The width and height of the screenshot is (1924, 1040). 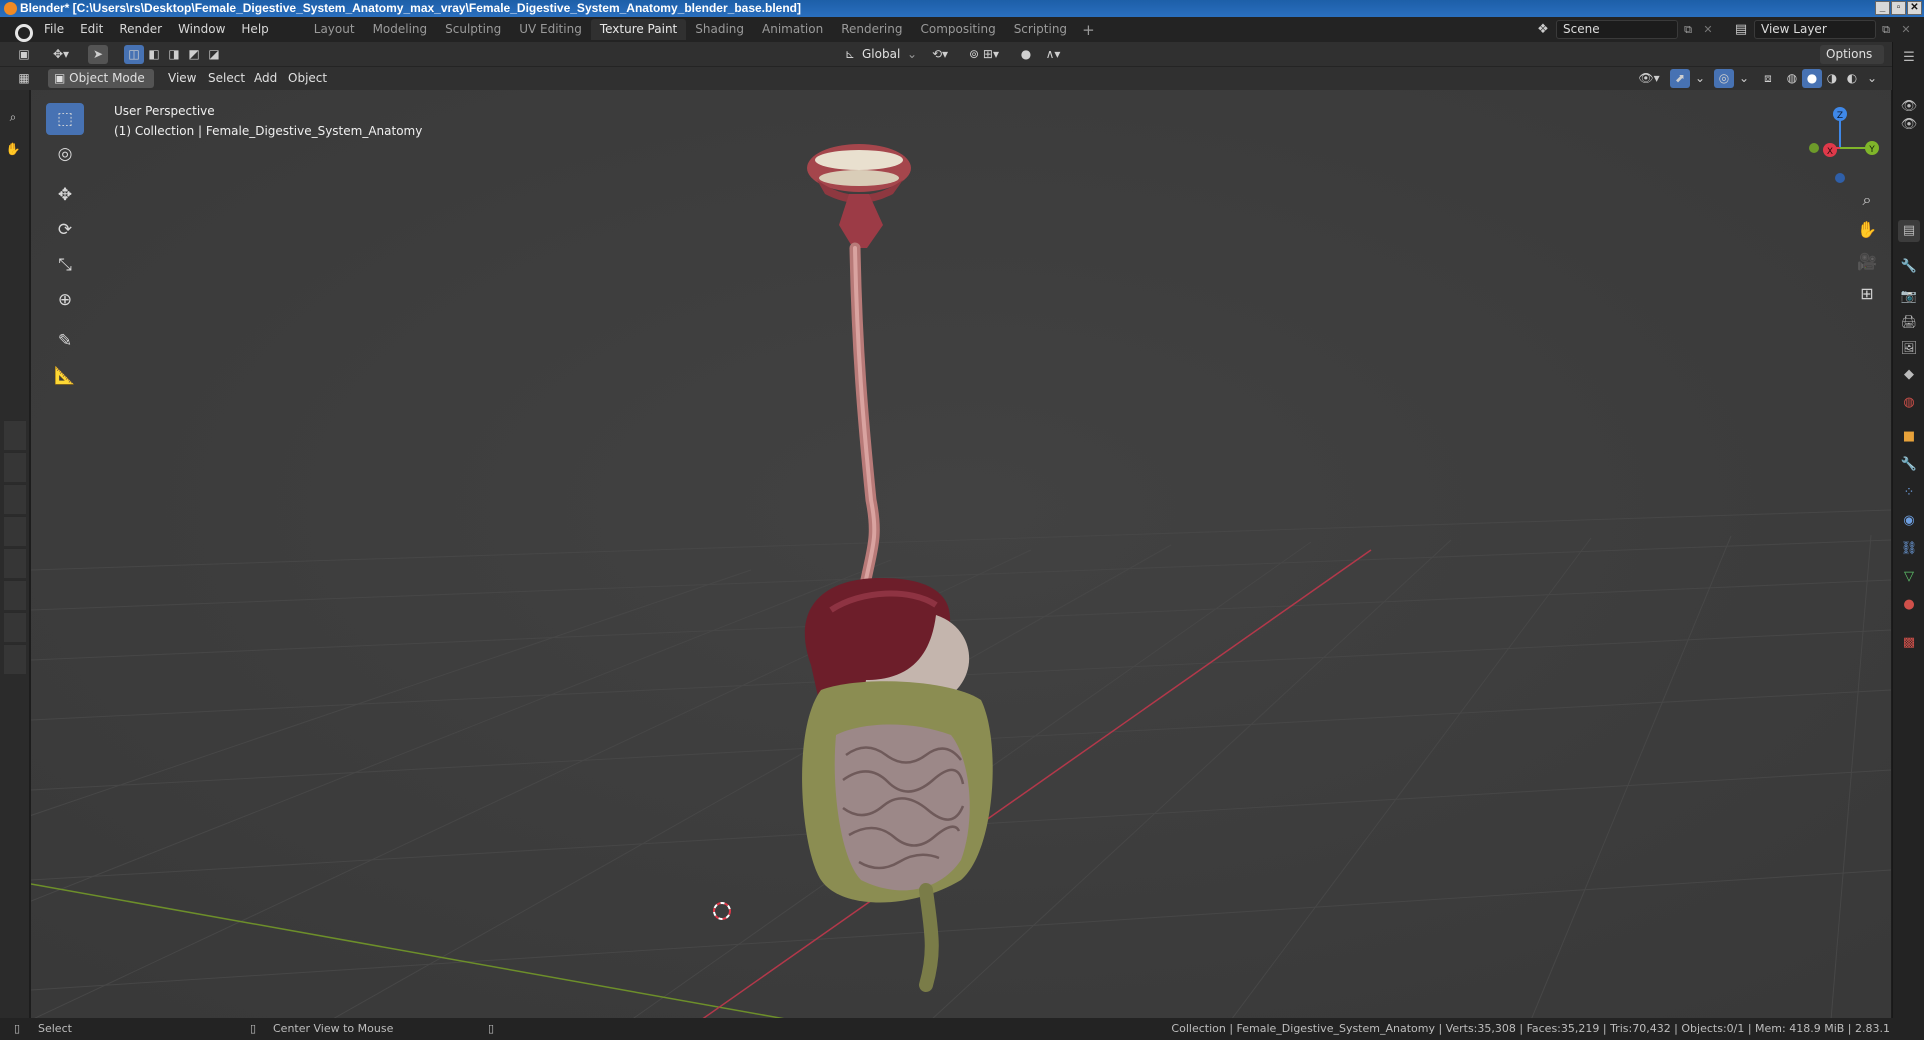 I want to click on properties-editor-icon: ▤, so click(x=1909, y=231).